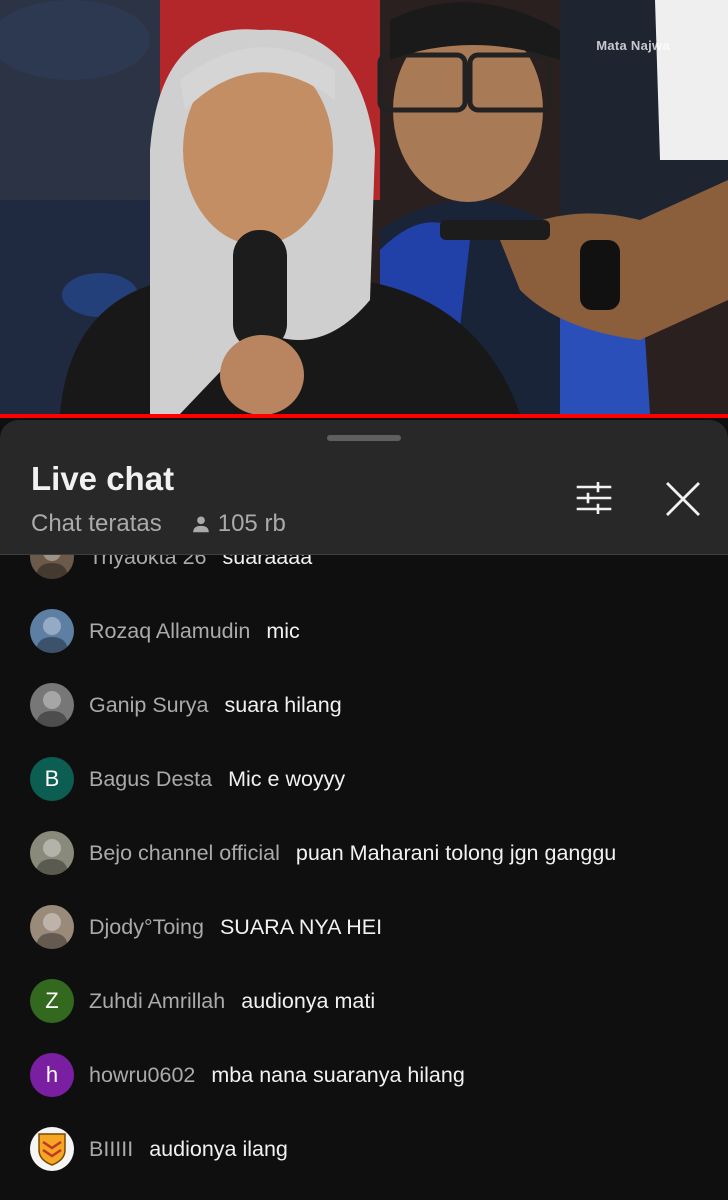 This screenshot has width=728, height=1200. Describe the element at coordinates (146, 927) in the screenshot. I see `message-author: Djody°Toing` at that location.